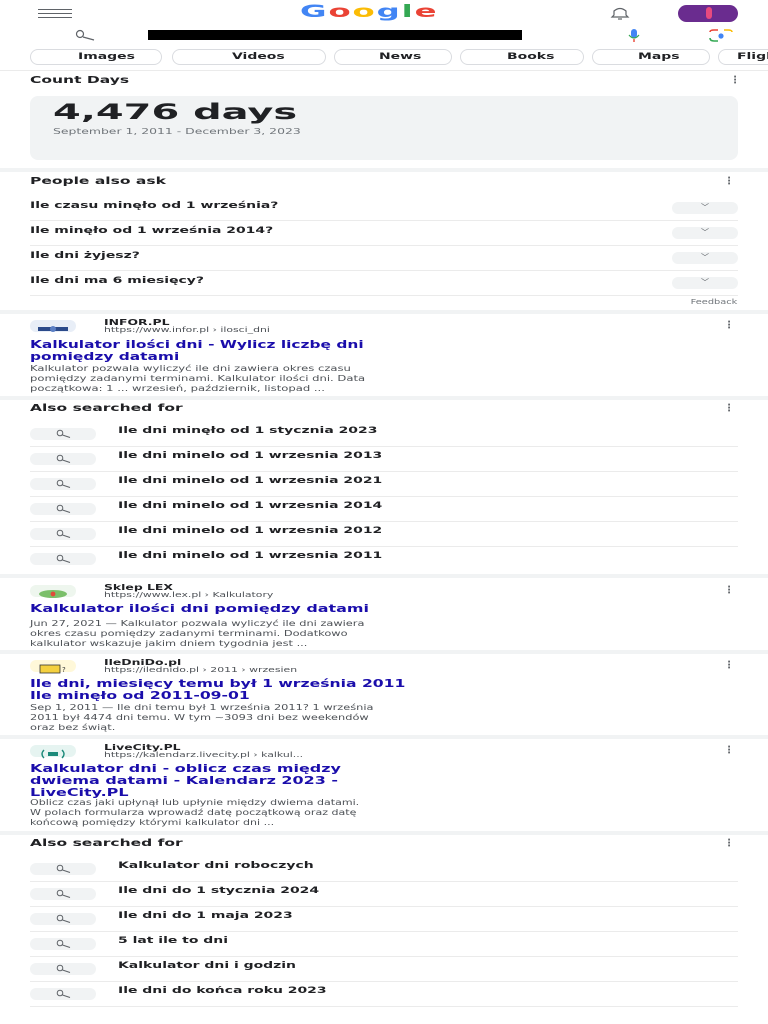 The width and height of the screenshot is (768, 1024). I want to click on tab-news: News, so click(393, 57).